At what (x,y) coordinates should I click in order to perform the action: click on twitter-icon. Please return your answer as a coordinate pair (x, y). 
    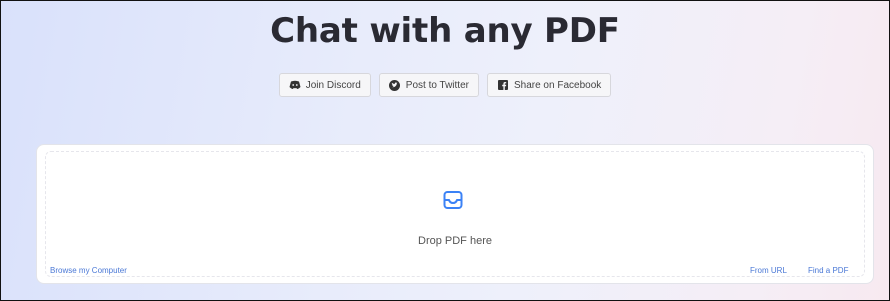
    Looking at the image, I should click on (395, 85).